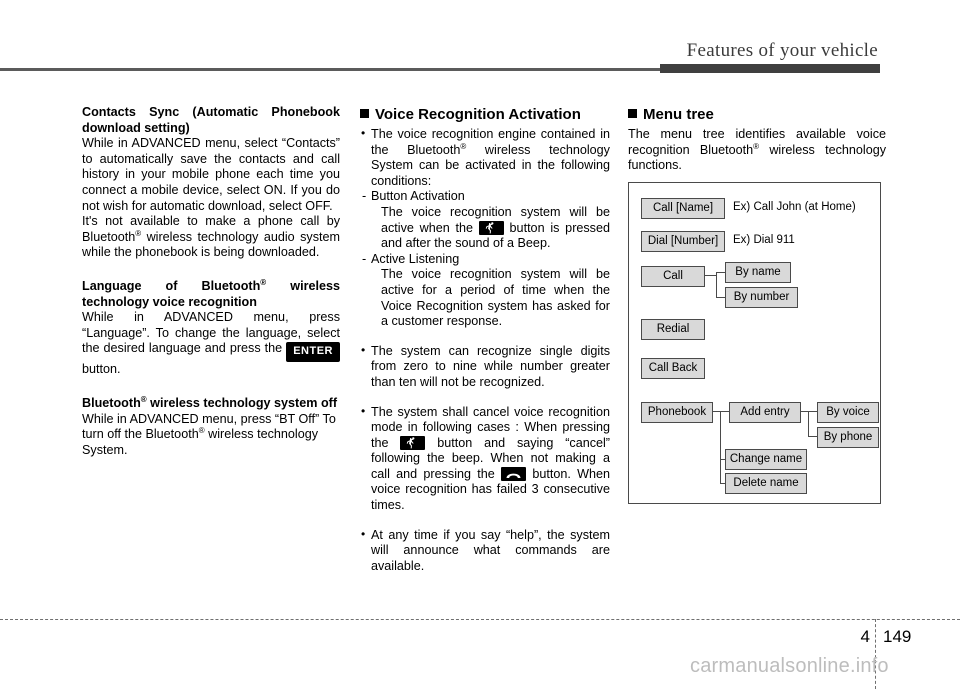  I want to click on tree-node-by-name: By name, so click(758, 272).